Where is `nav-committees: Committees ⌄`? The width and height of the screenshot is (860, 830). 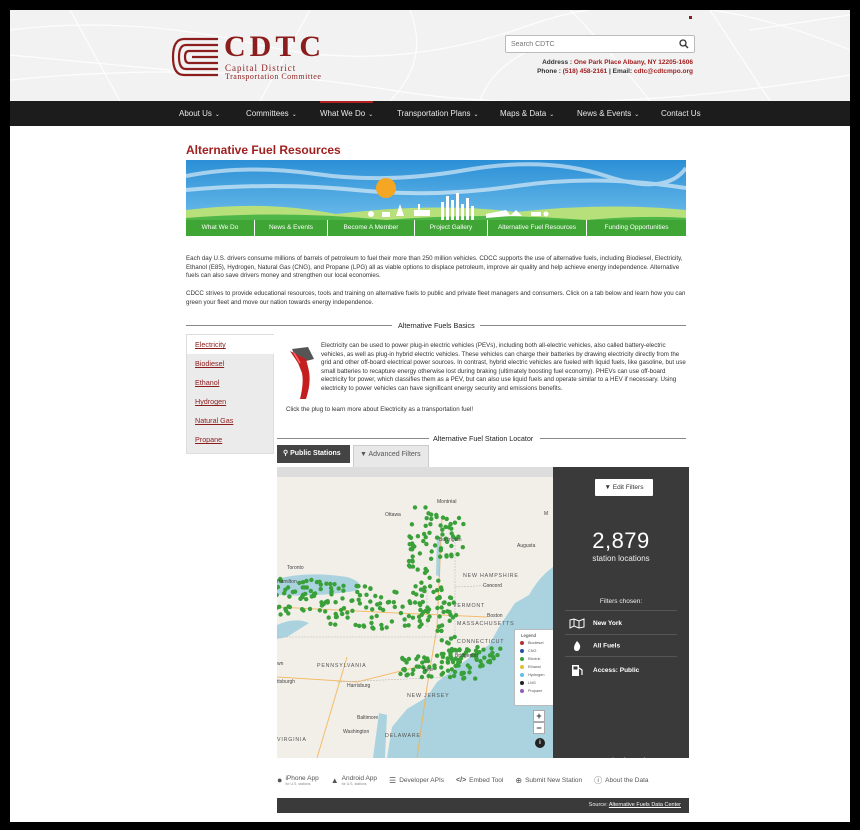
nav-committees: Committees ⌄ is located at coordinates (271, 113).